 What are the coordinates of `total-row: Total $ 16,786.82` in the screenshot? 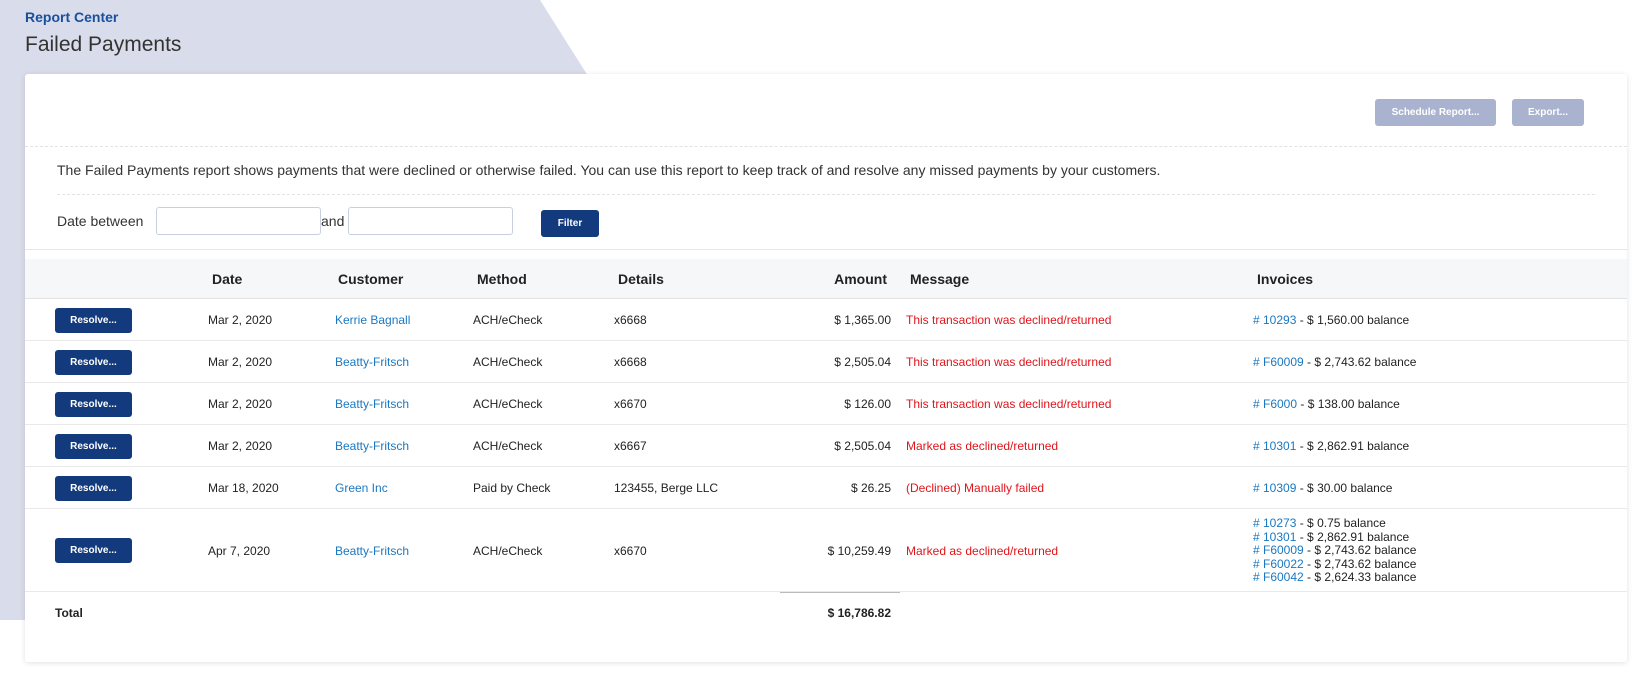 It's located at (826, 612).